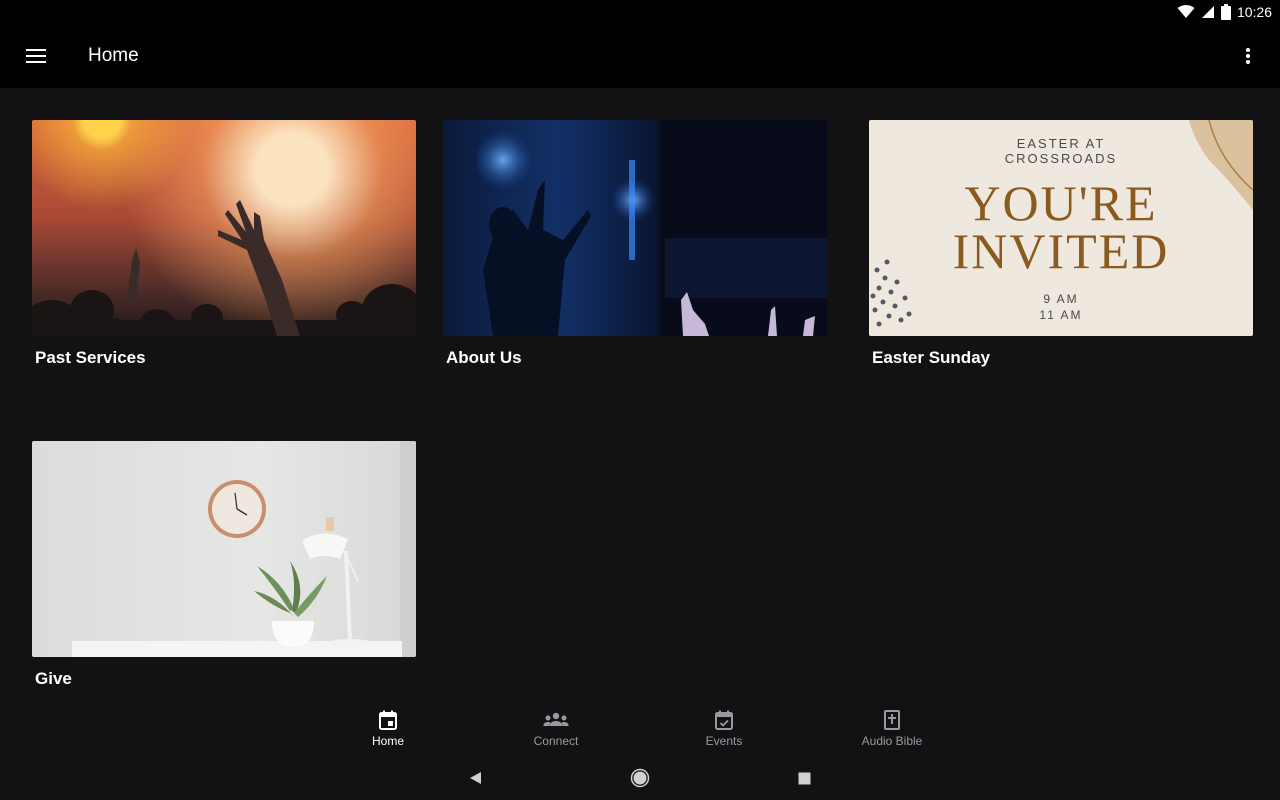 The height and width of the screenshot is (800, 1280). I want to click on back-button, so click(476, 778).